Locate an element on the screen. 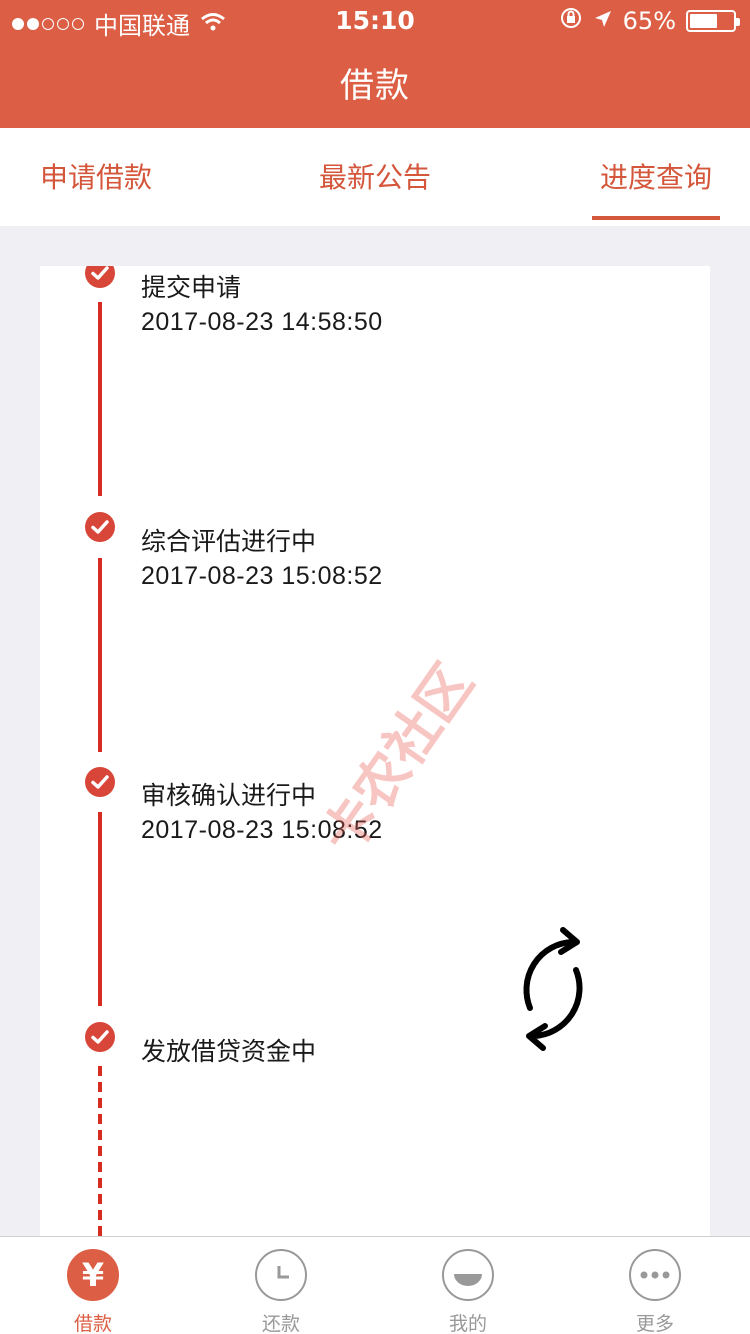 The height and width of the screenshot is (1334, 750). nav-label: 借款 is located at coordinates (92, 1323).